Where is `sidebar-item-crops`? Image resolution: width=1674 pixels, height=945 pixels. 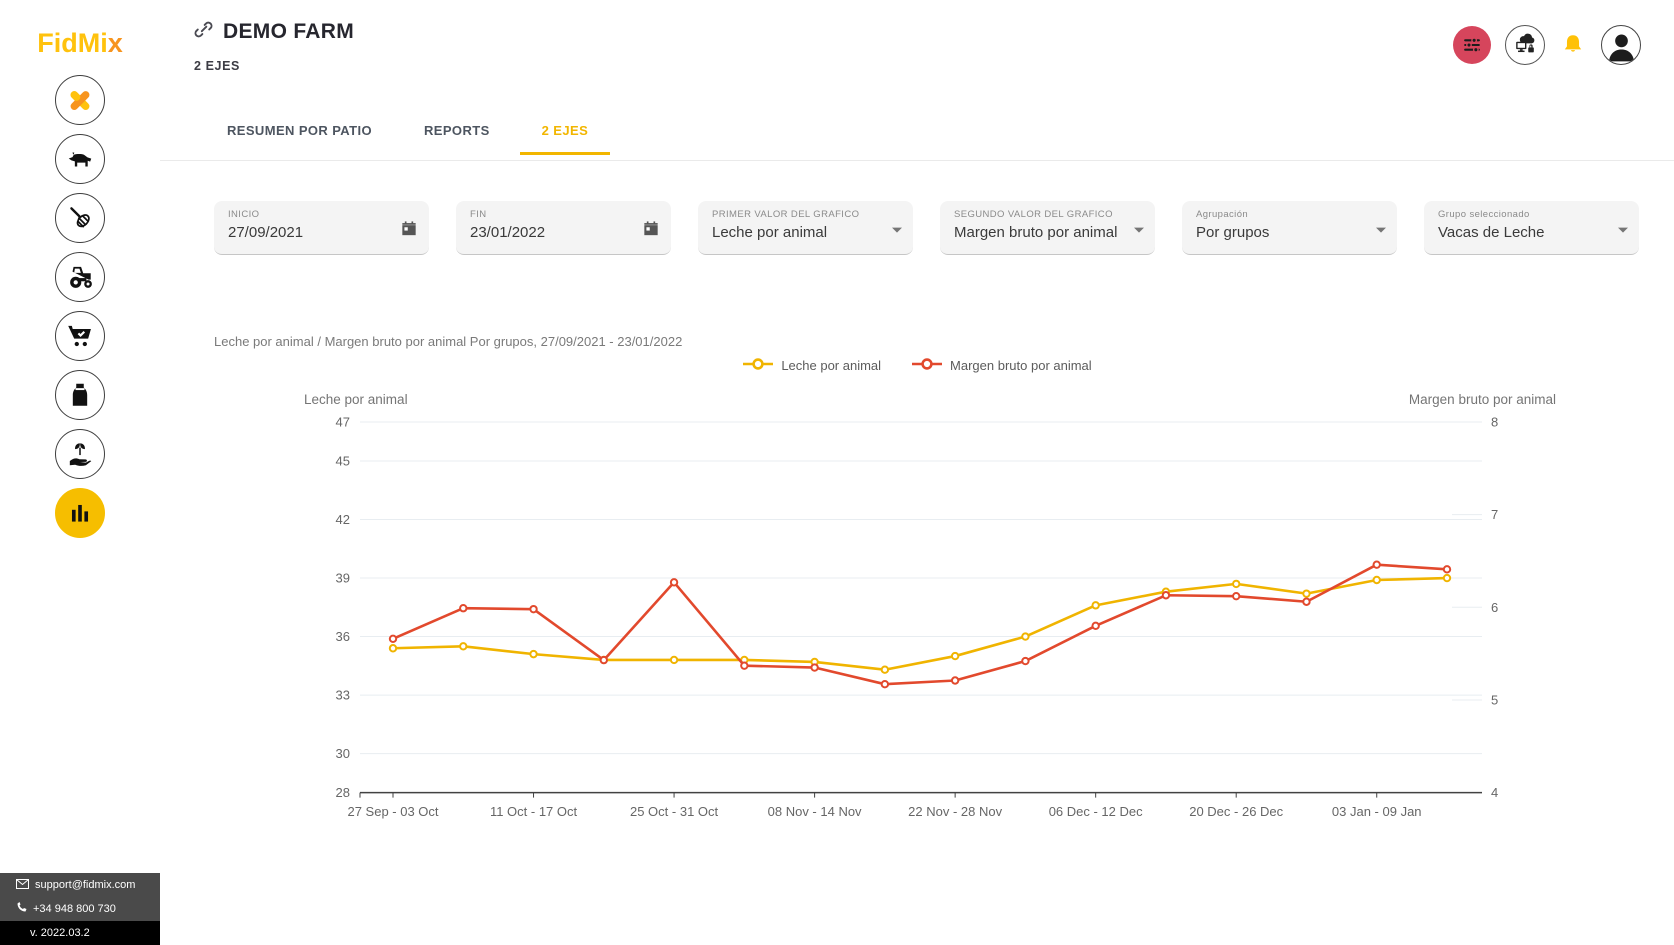 sidebar-item-crops is located at coordinates (80, 454).